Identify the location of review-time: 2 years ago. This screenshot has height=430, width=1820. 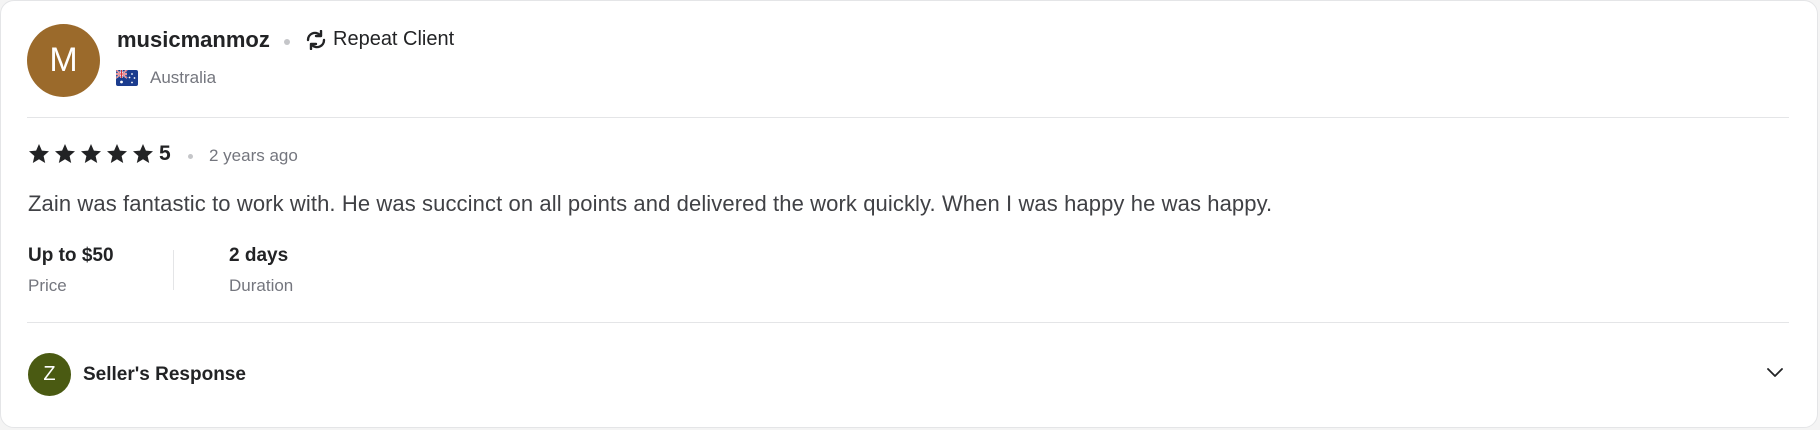
(253, 155).